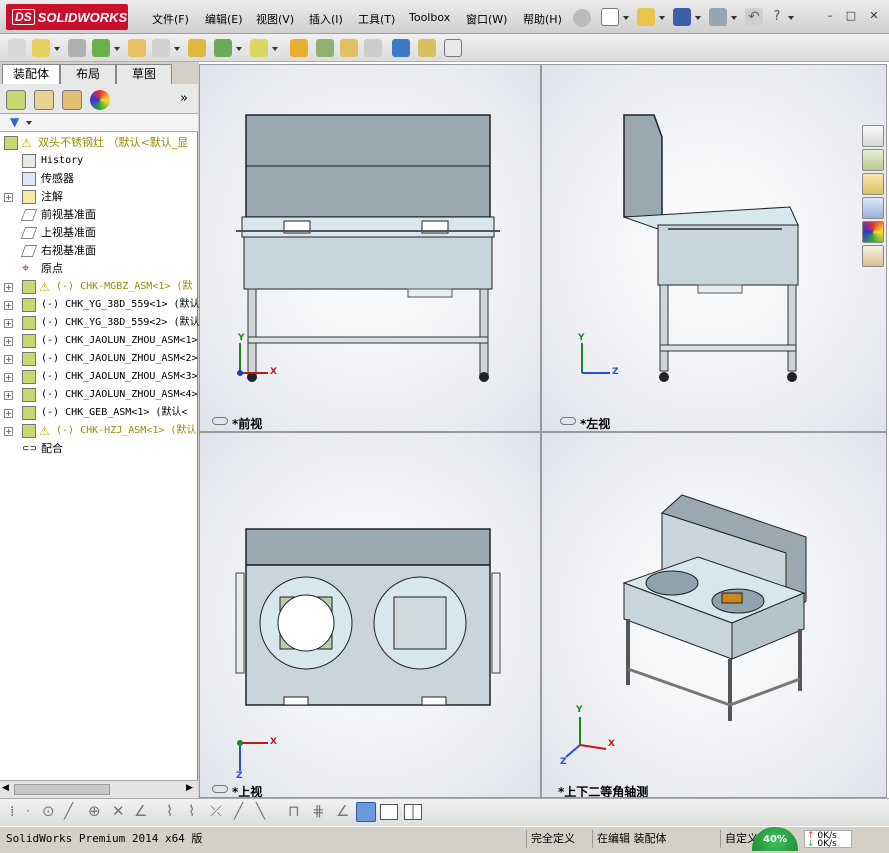  I want to click on tree-node-asm: + (-) CHK_YG_38D_559<1> (默认, so click(99, 305).